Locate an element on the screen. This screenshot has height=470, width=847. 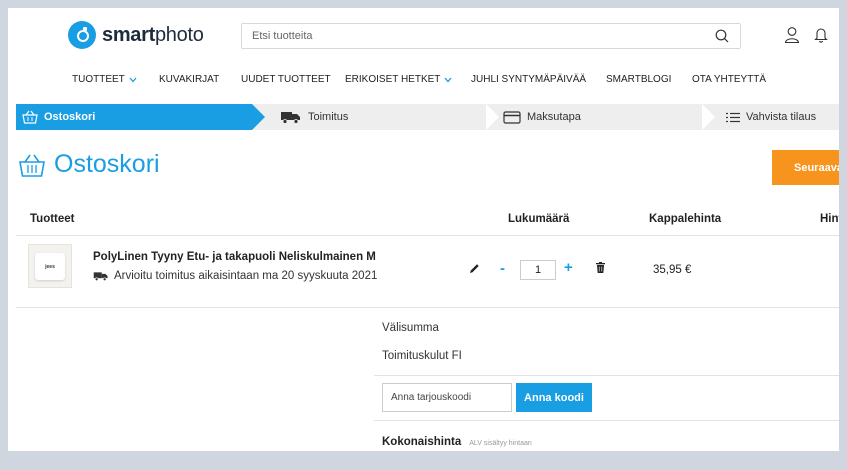
nav-item-label: TUOTTEET is located at coordinates (98, 79).